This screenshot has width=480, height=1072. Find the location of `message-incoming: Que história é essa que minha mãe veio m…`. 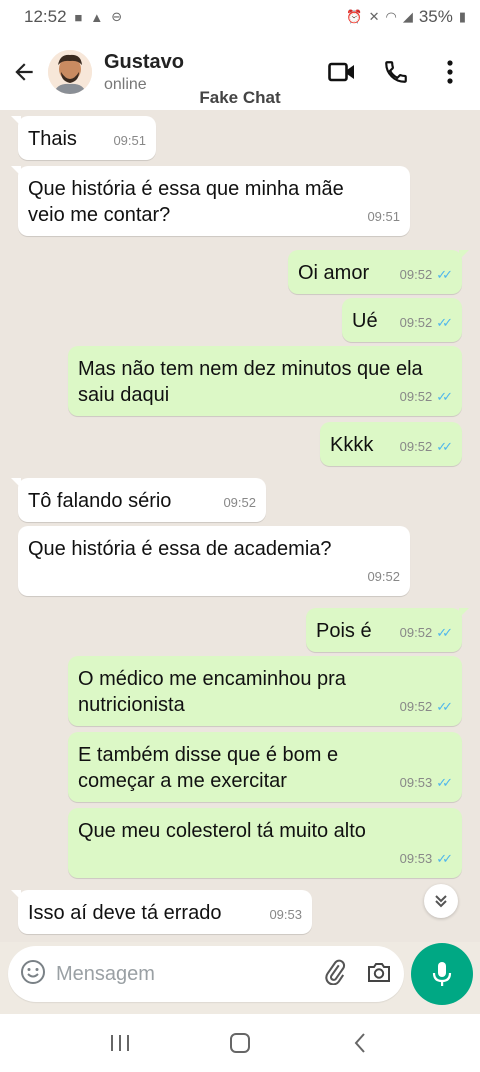

message-incoming: Que história é essa que minha mãe veio m… is located at coordinates (210, 201).